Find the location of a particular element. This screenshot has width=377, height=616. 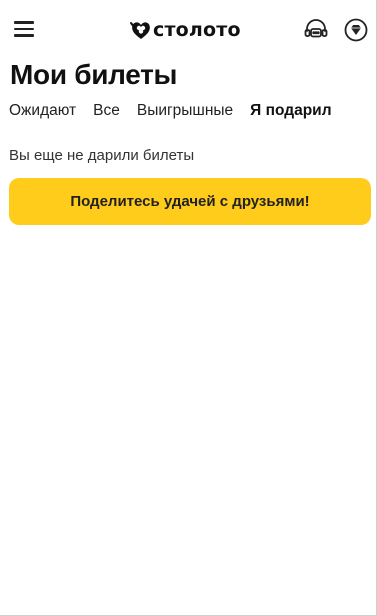

tab-winning: Выигрышные is located at coordinates (185, 111).